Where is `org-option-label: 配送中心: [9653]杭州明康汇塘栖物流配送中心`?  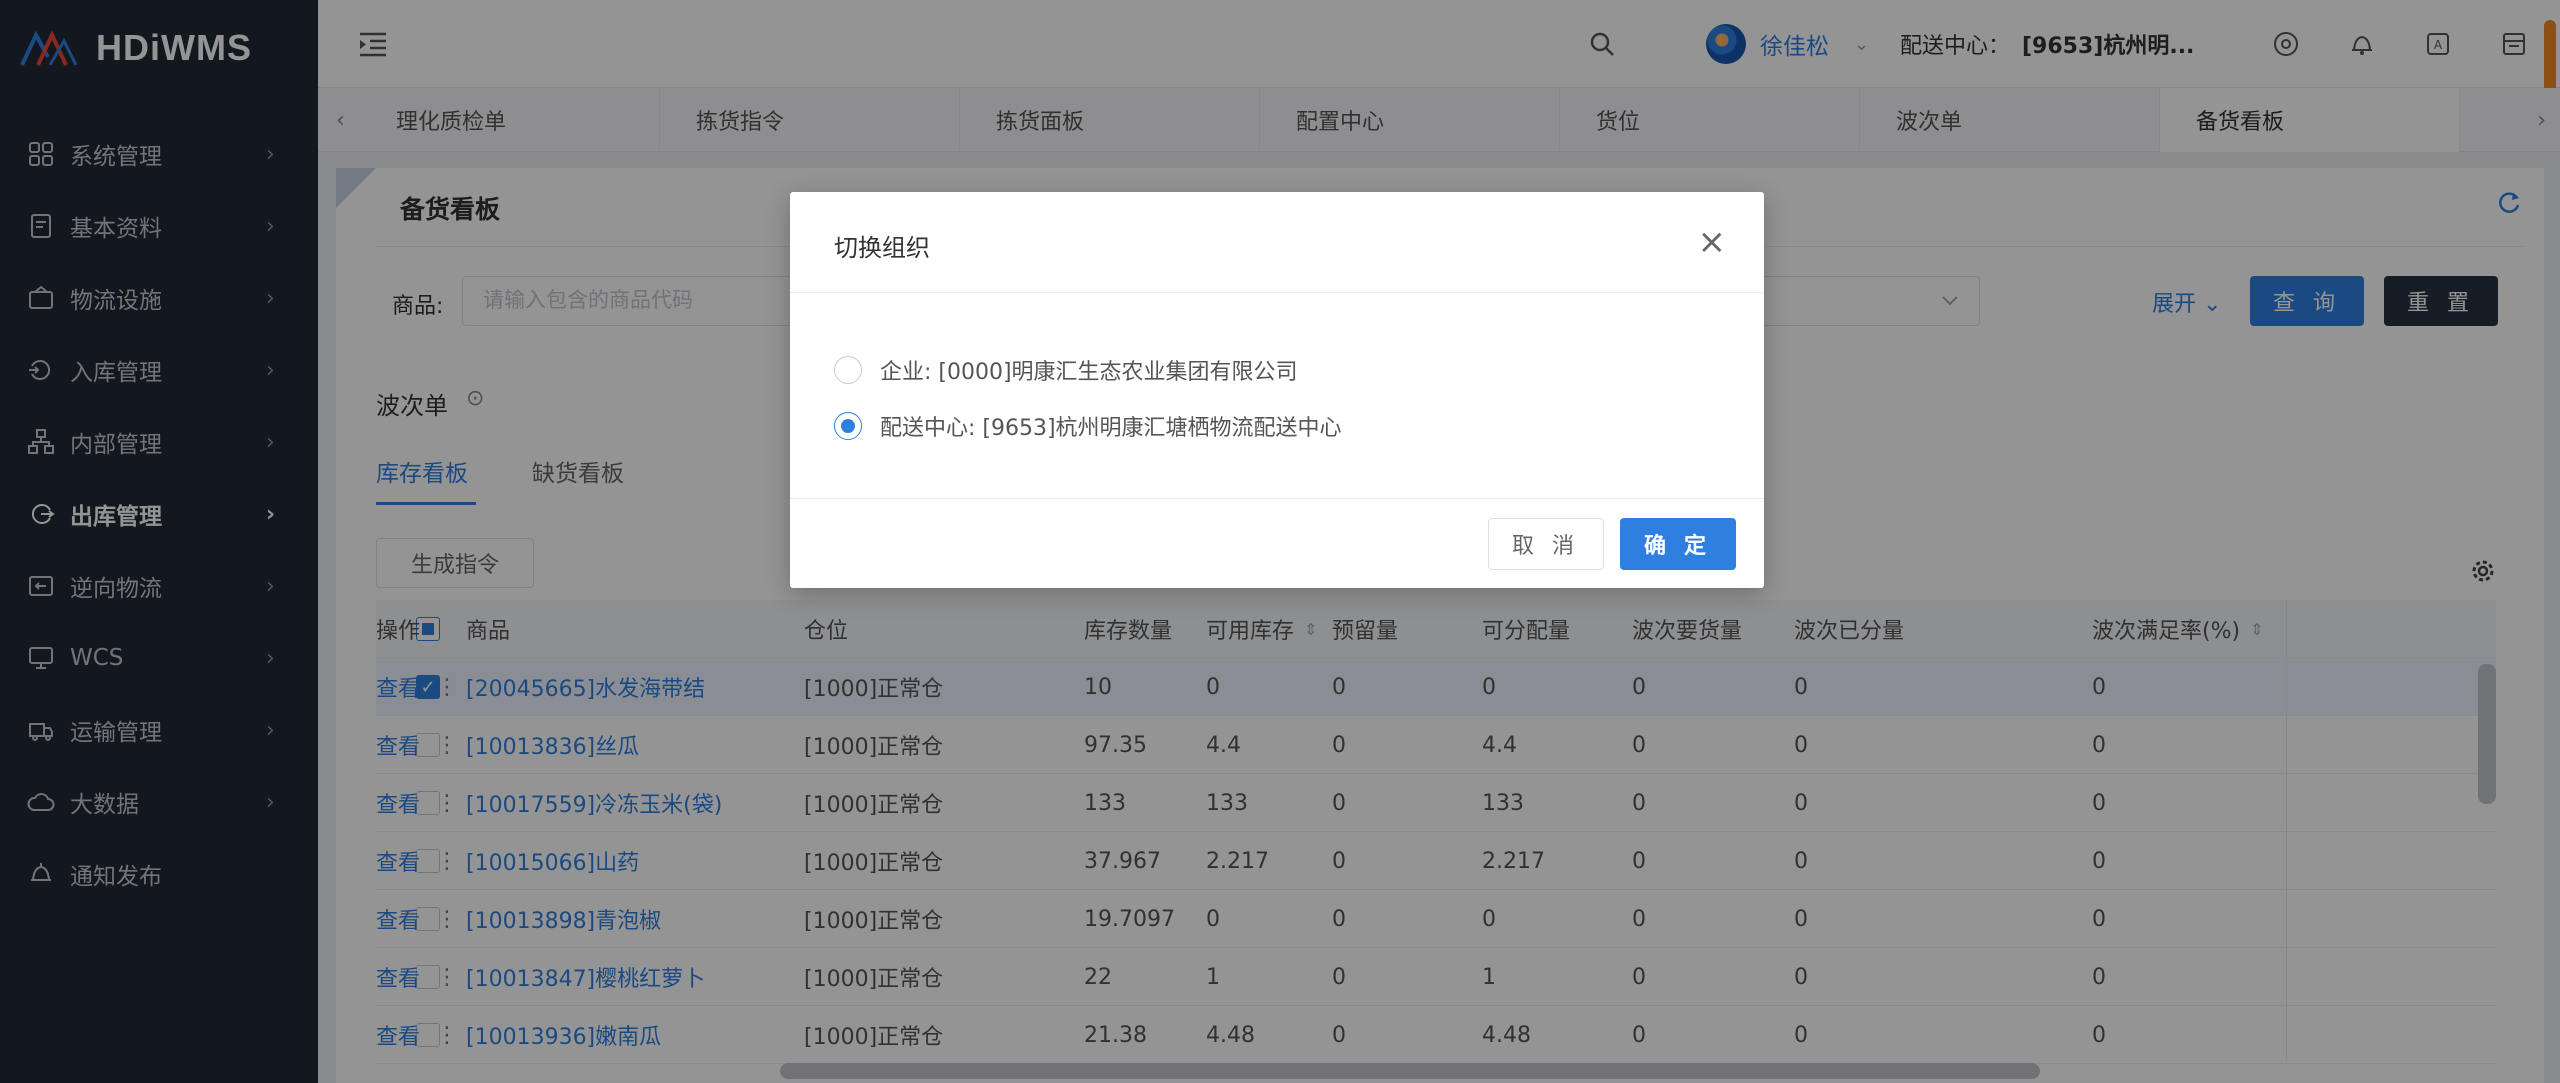
org-option-label: 配送中心: [9653]杭州明康汇塘栖物流配送中心 is located at coordinates (1111, 428).